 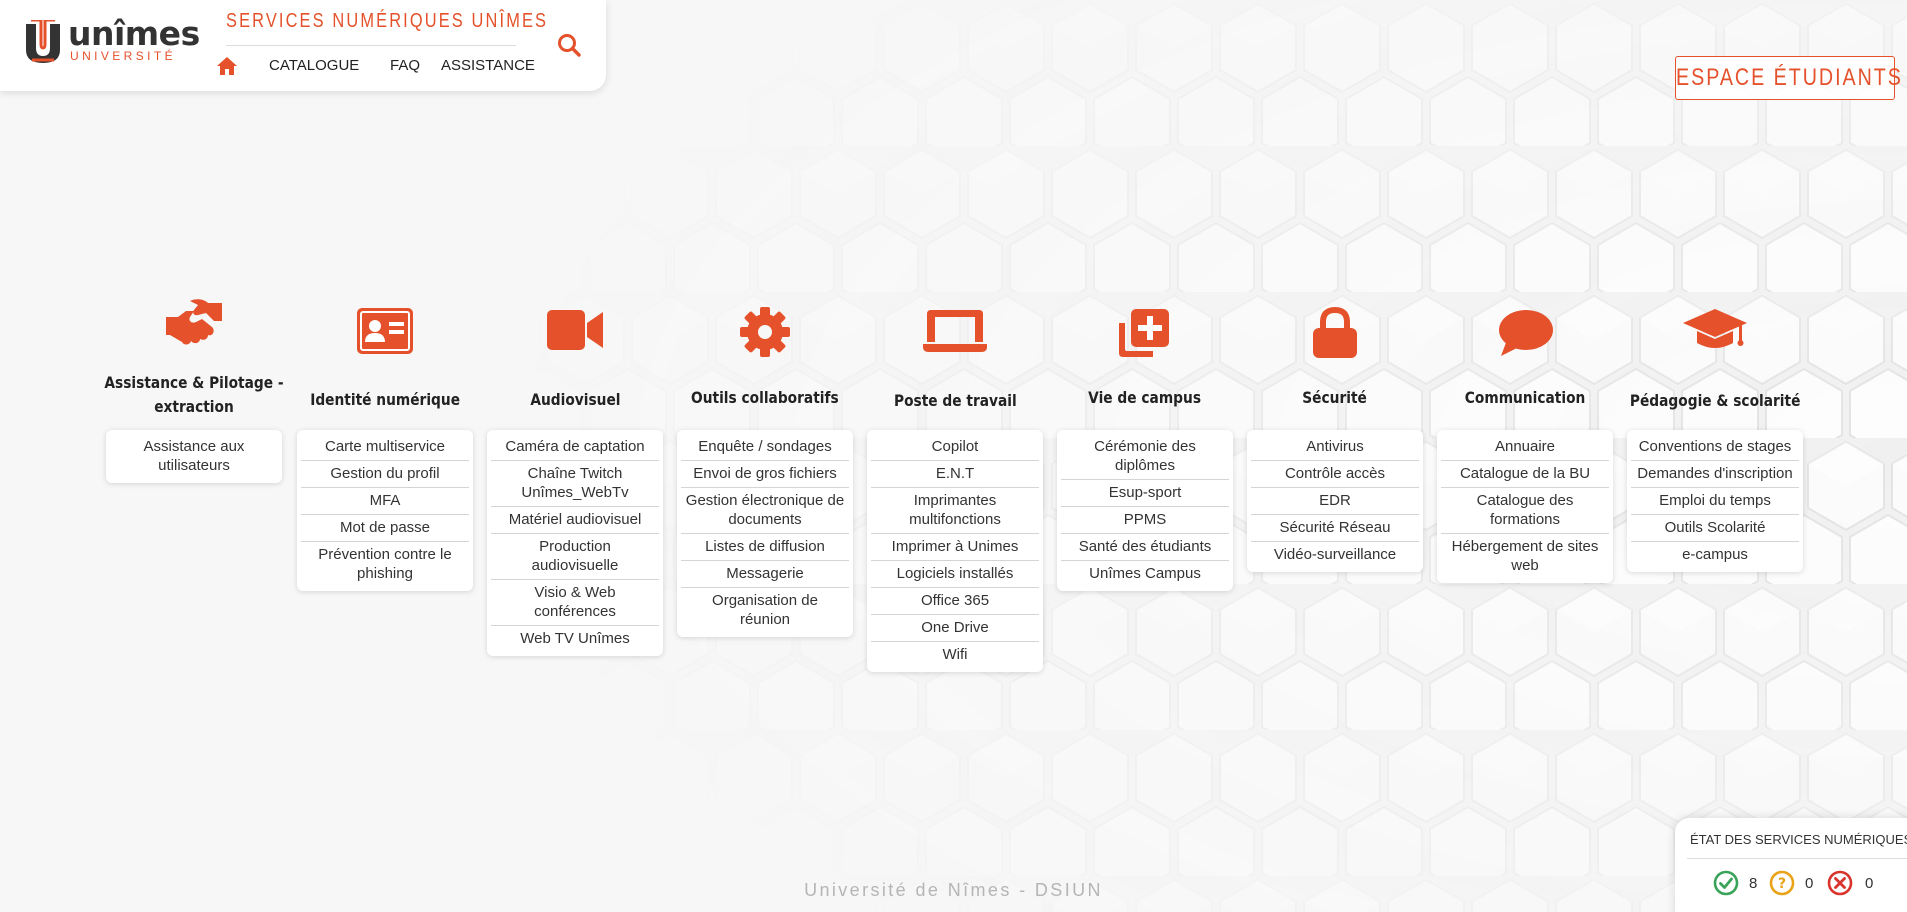 What do you see at coordinates (765, 547) in the screenshot?
I see `service-link: Listes de diffusion` at bounding box center [765, 547].